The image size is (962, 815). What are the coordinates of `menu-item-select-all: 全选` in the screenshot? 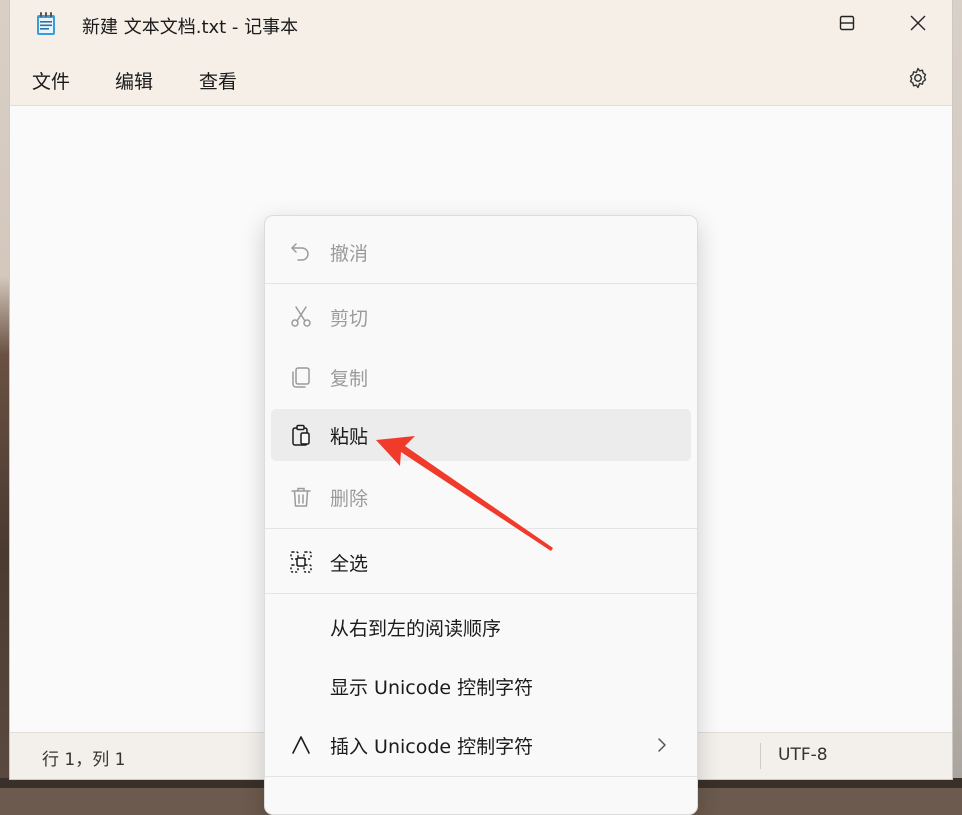 It's located at (481, 562).